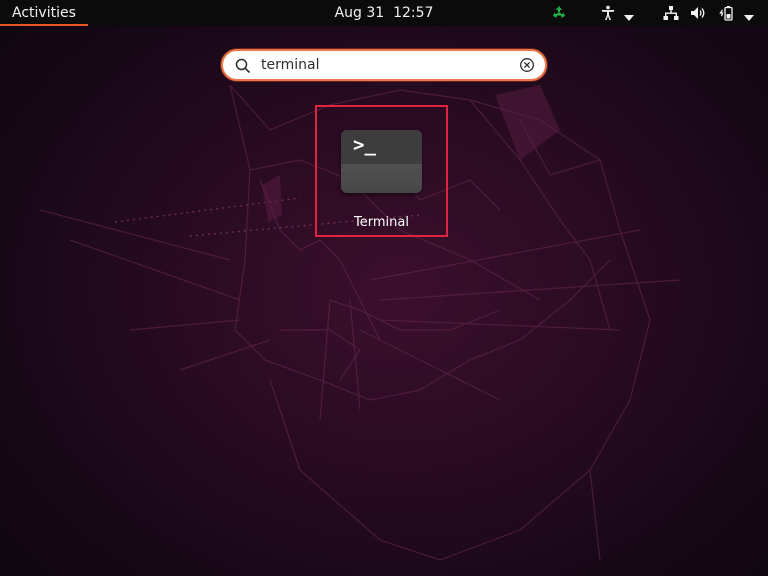 Image resolution: width=768 pixels, height=576 pixels. I want to click on activities-button: Activities, so click(44, 13).